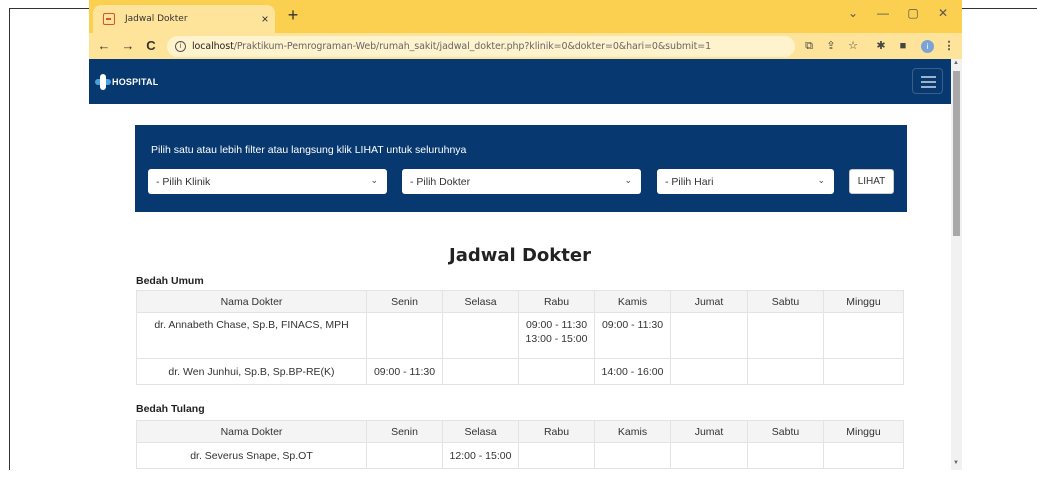  Describe the element at coordinates (956, 463) in the screenshot. I see `scroll-down-arrow-icon: ▼` at that location.